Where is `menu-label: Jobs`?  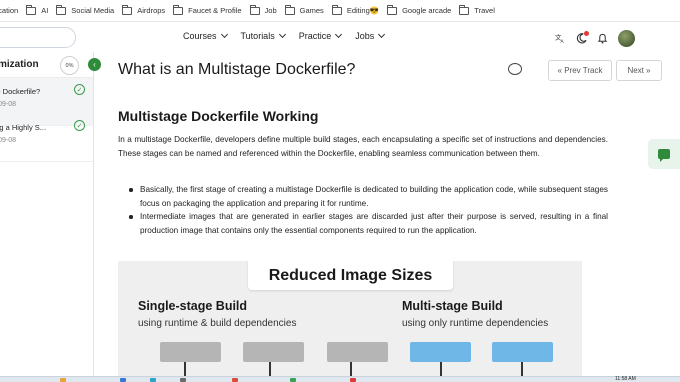
menu-label: Jobs is located at coordinates (365, 36).